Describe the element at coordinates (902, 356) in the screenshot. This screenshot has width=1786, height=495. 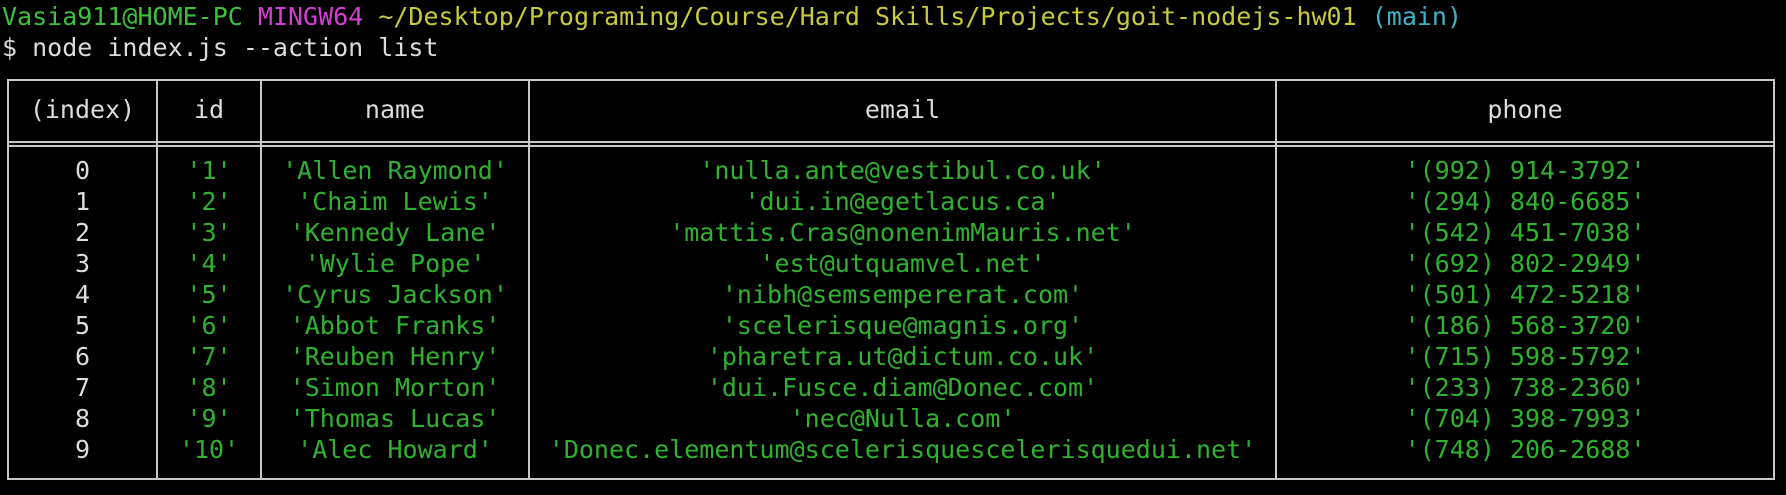
I see `table-cell-email: 'pharetra.ut@dictum.co.uk'` at that location.